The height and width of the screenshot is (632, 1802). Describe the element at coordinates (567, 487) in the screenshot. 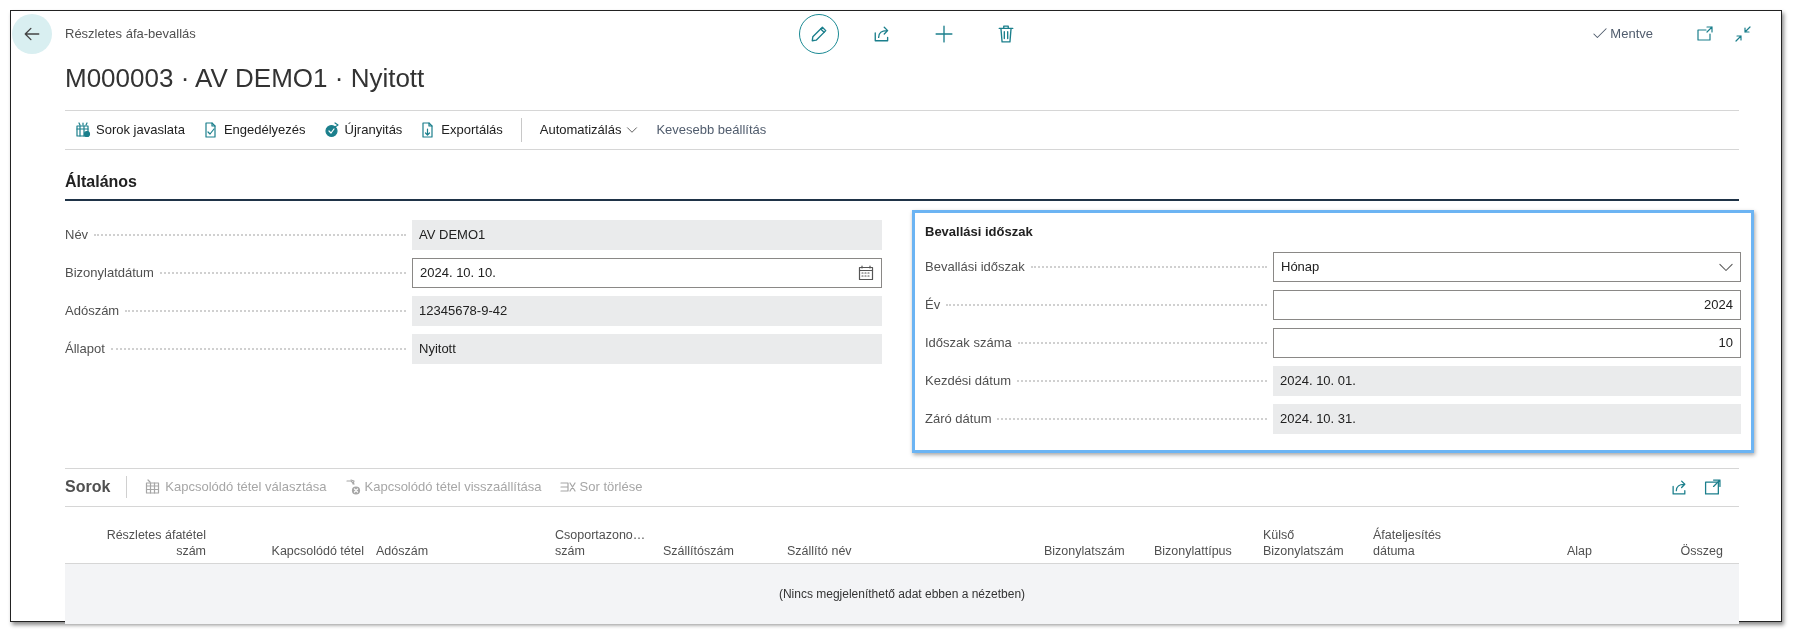

I see `delete-row-icon` at that location.